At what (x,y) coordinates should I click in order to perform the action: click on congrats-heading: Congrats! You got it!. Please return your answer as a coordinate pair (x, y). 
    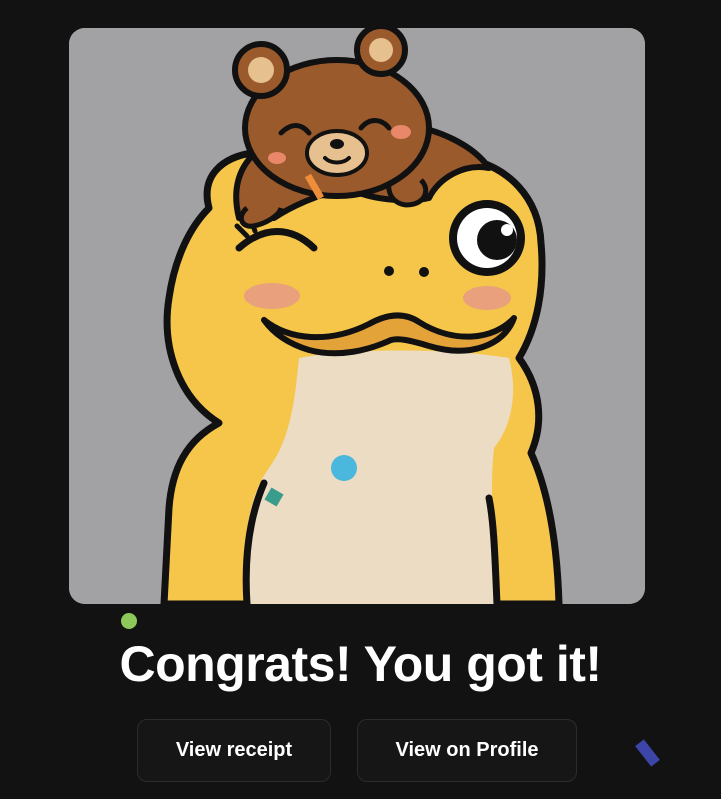
    Looking at the image, I should click on (360, 664).